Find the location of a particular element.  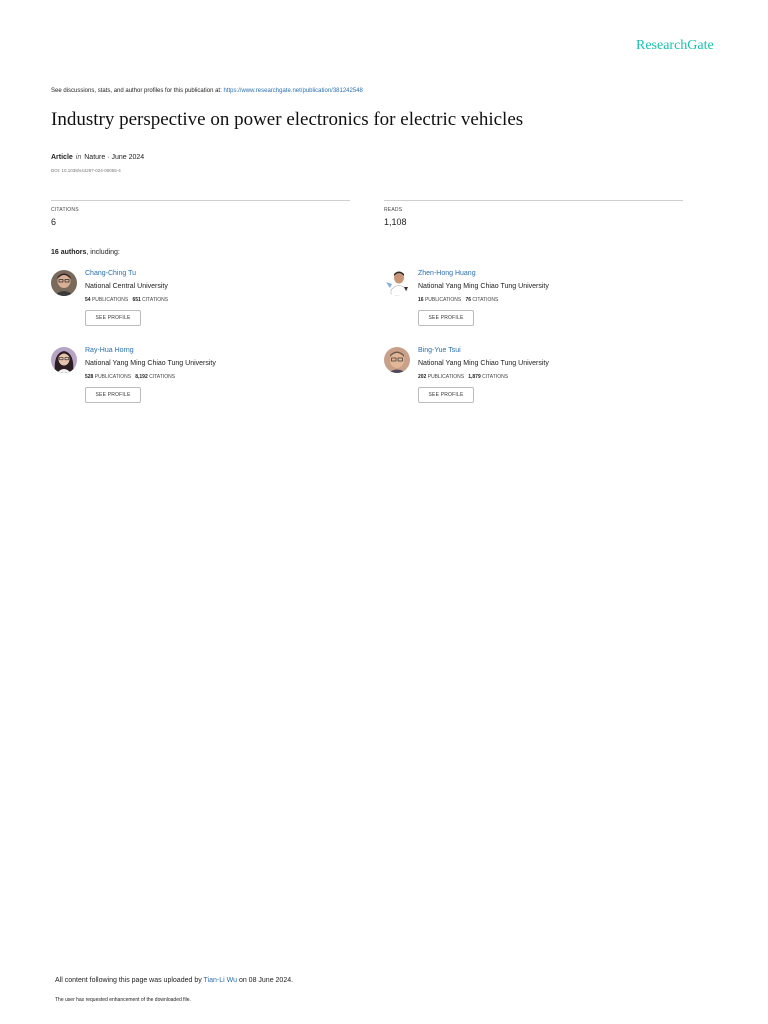

publication-type: Article is located at coordinates (62, 157).